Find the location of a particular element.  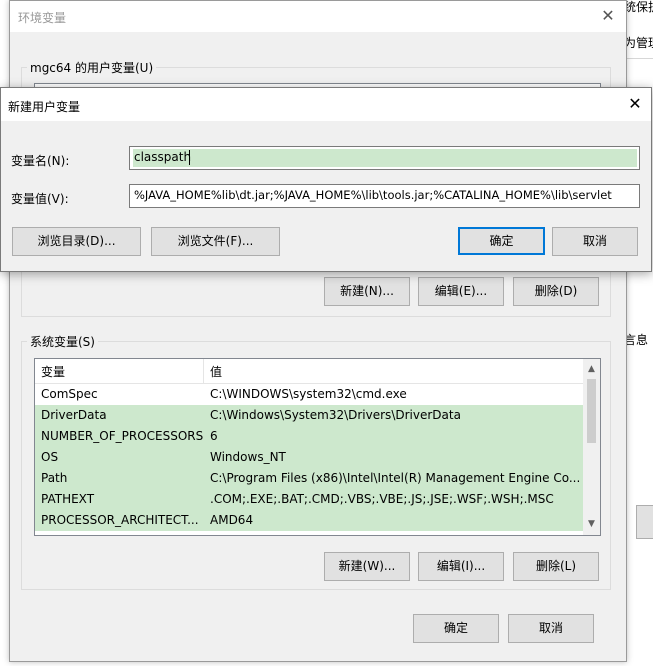

background-divider is located at coordinates (639, 58).